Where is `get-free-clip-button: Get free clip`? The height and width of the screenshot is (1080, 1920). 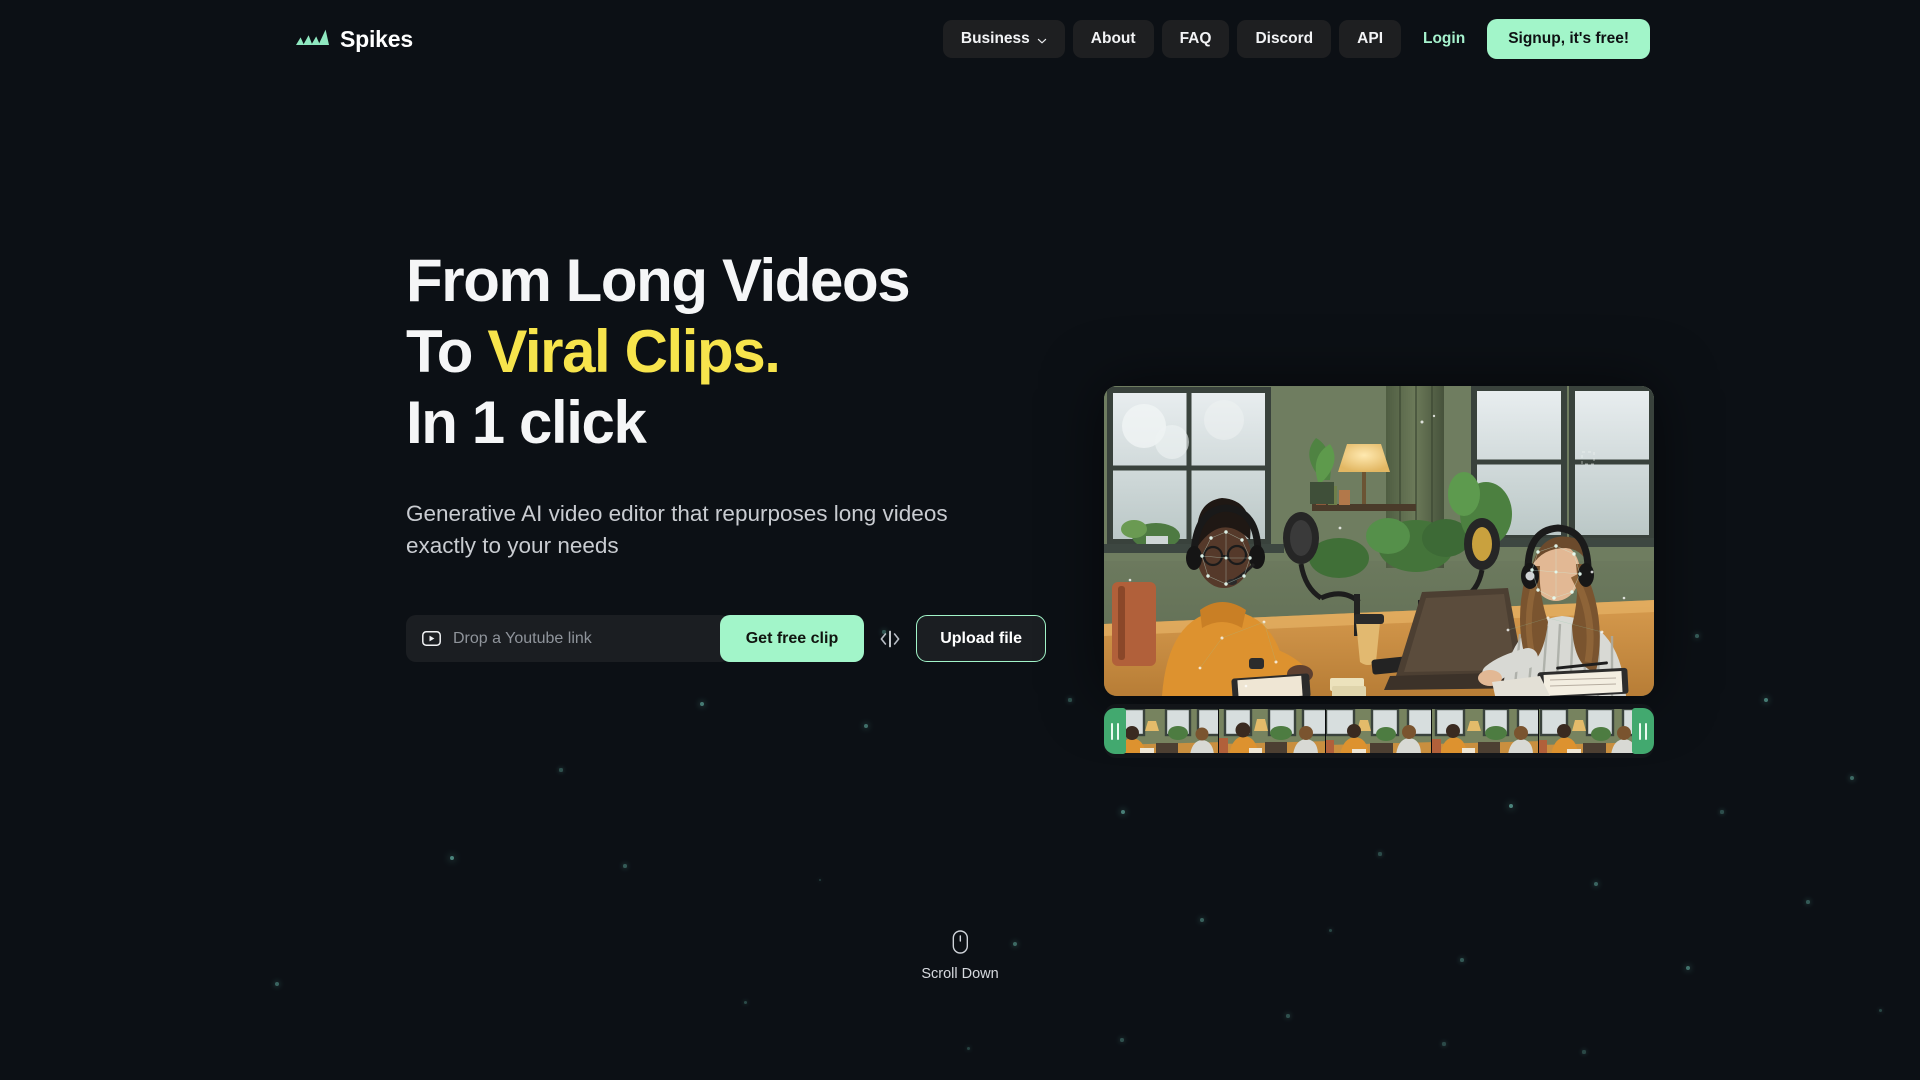
get-free-clip-button: Get free clip is located at coordinates (792, 639).